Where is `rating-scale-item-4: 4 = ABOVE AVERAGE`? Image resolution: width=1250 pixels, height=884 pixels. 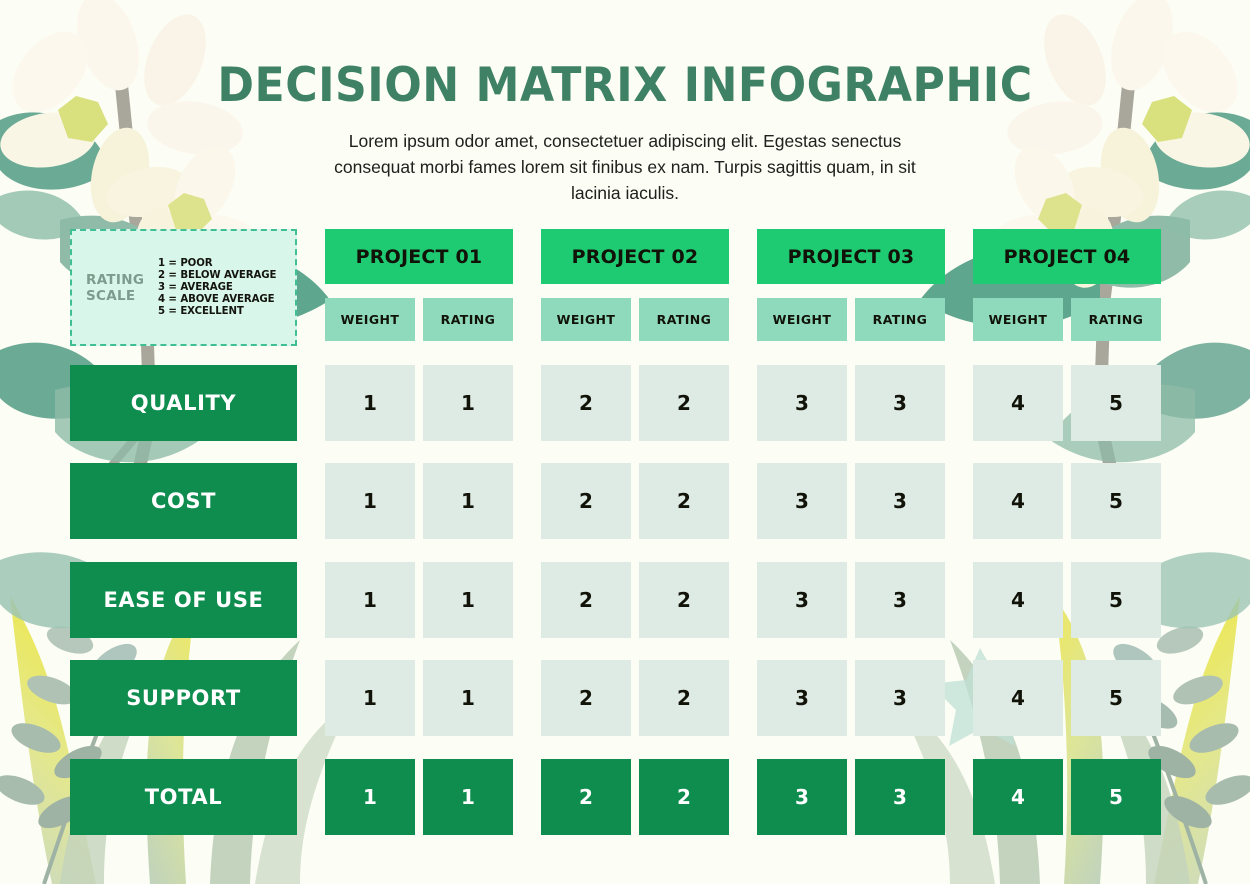 rating-scale-item-4: 4 = ABOVE AVERAGE is located at coordinates (216, 299).